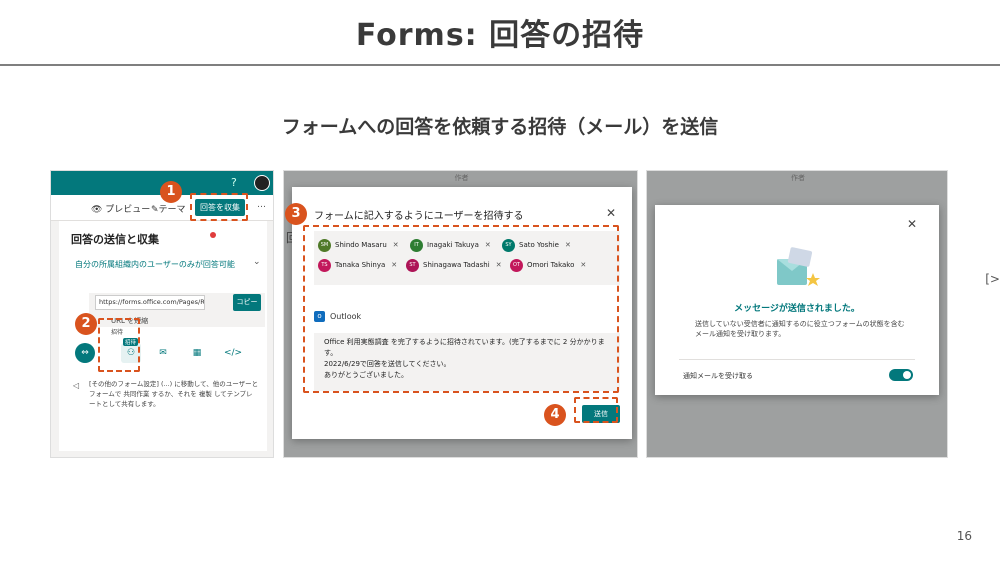 The height and width of the screenshot is (563, 1000). I want to click on page-number: 16, so click(964, 536).